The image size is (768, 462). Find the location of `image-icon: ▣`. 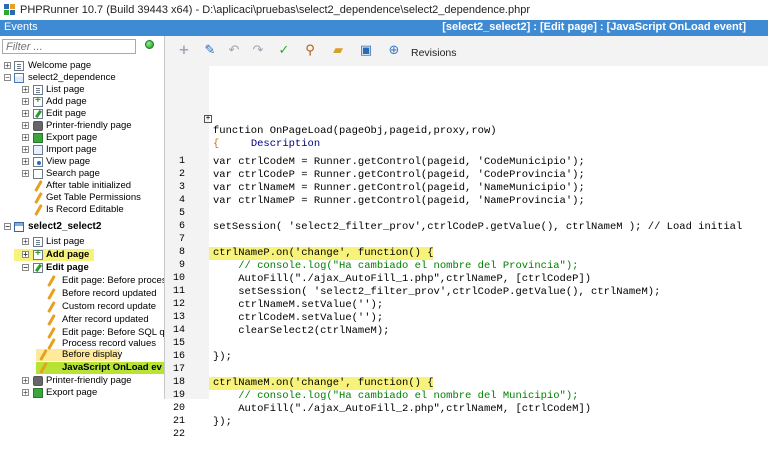

image-icon: ▣ is located at coordinates (366, 51).